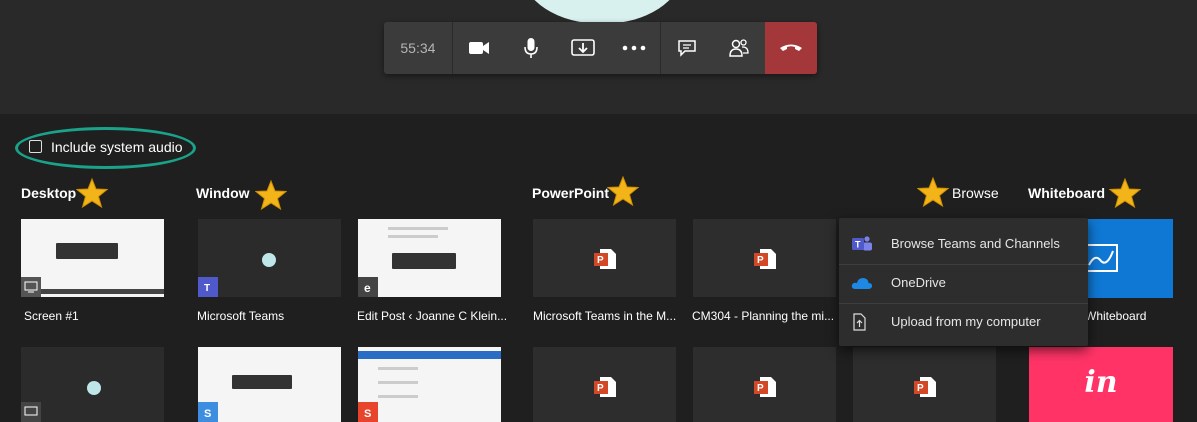  I want to click on thumbnail-caption: Whiteboard, so click(1116, 316).